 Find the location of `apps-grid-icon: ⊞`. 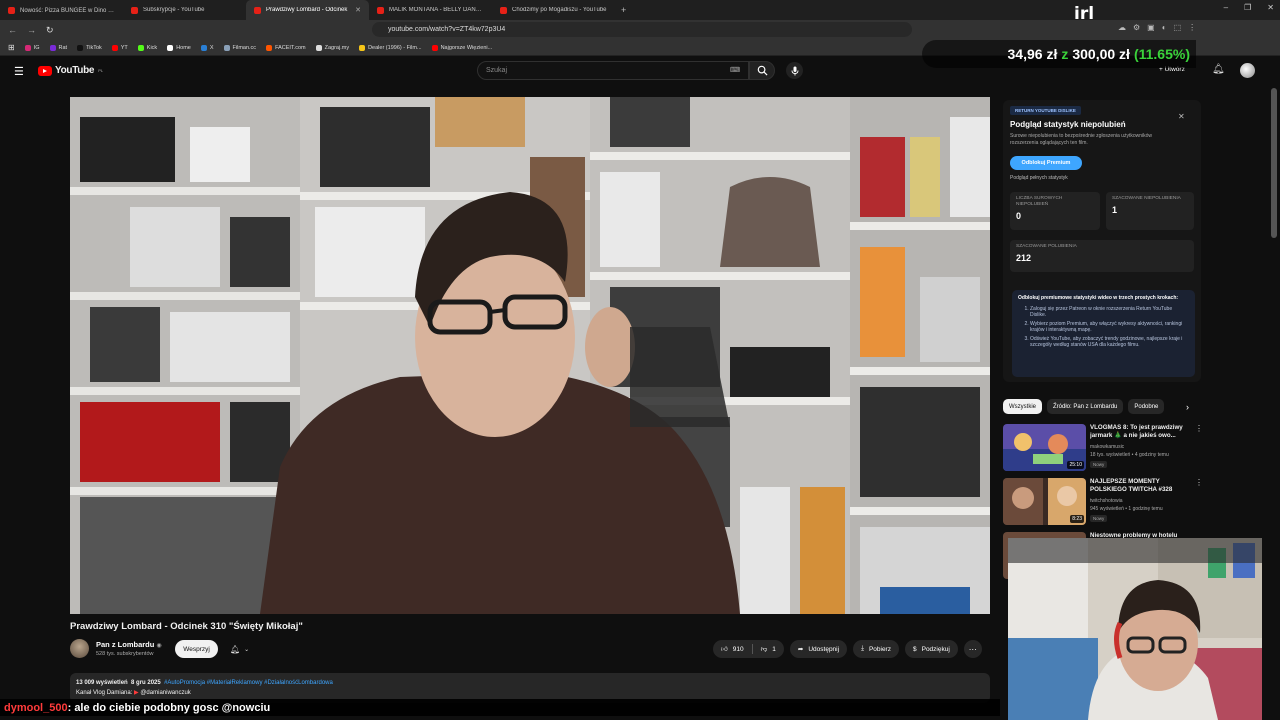

apps-grid-icon: ⊞ is located at coordinates (11, 47).